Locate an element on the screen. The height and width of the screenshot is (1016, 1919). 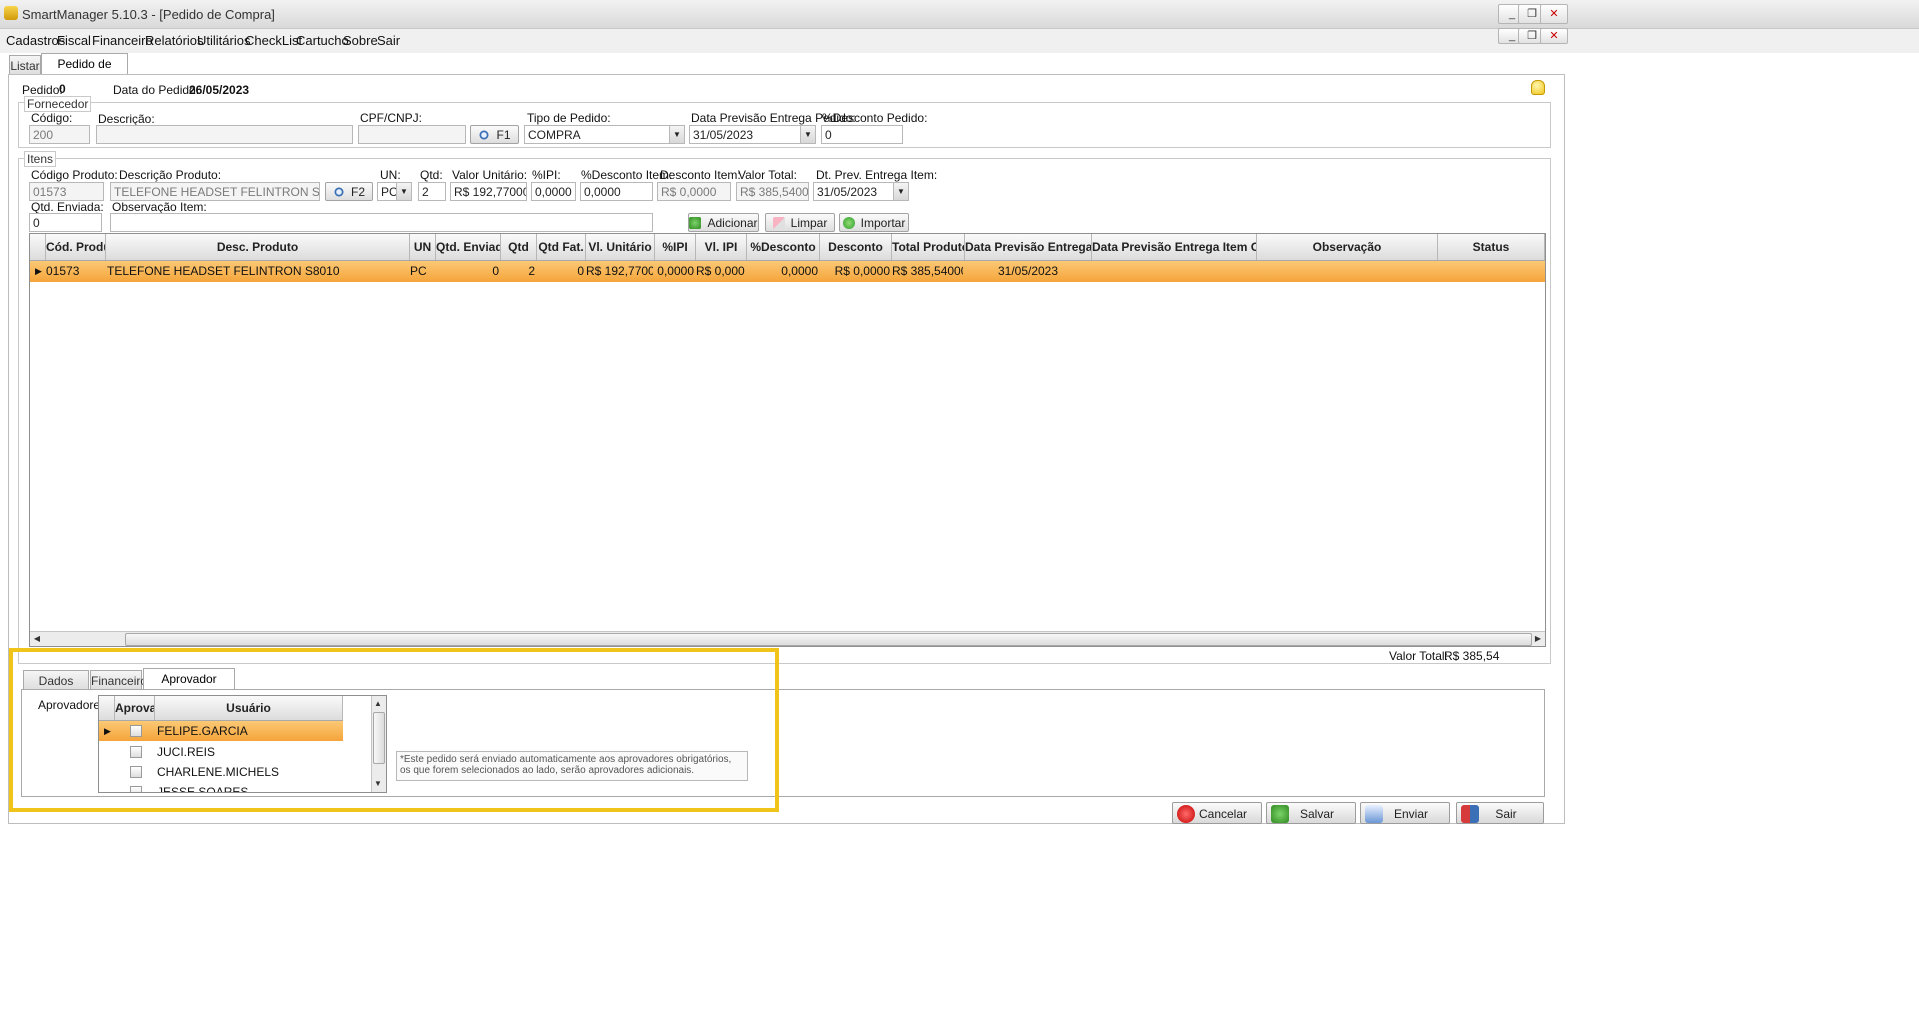
menu-relatorios: Relatórios is located at coordinates (174, 40).